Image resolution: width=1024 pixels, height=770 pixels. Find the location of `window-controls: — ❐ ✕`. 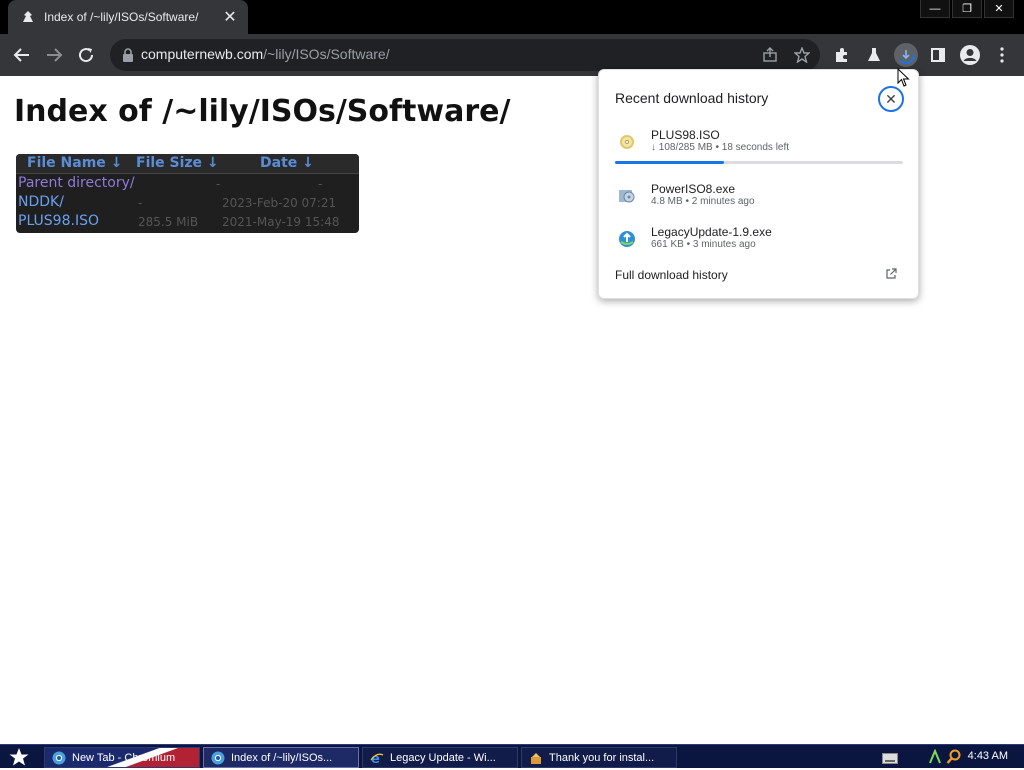

window-controls: — ❐ ✕ is located at coordinates (967, 9).